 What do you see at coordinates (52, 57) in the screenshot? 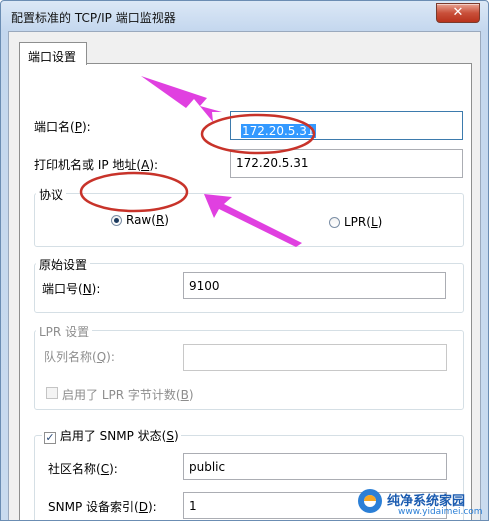
I see `tab-label: 端口设置` at bounding box center [52, 57].